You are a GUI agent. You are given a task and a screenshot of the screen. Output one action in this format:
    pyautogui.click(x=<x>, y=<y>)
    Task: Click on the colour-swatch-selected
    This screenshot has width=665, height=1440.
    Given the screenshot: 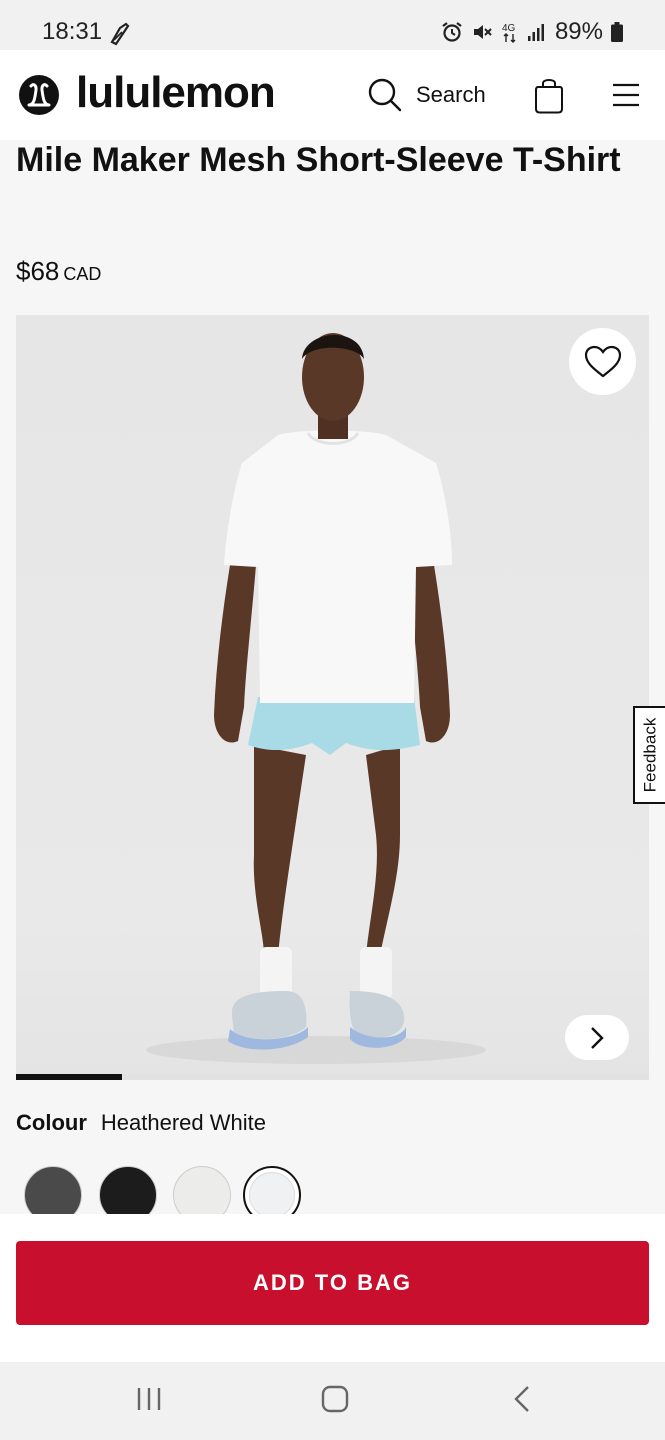 What is the action you would take?
    pyautogui.click(x=272, y=1190)
    